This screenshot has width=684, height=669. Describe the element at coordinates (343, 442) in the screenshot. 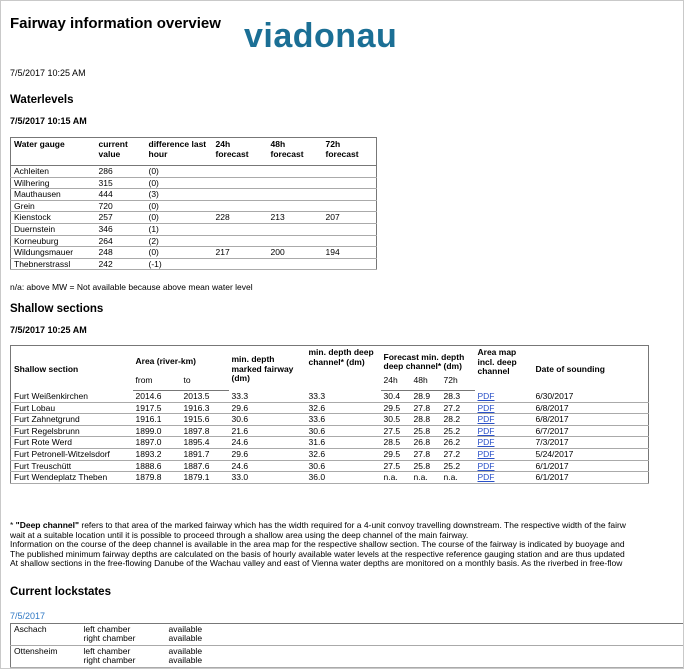

I see `cell: 31.6` at that location.